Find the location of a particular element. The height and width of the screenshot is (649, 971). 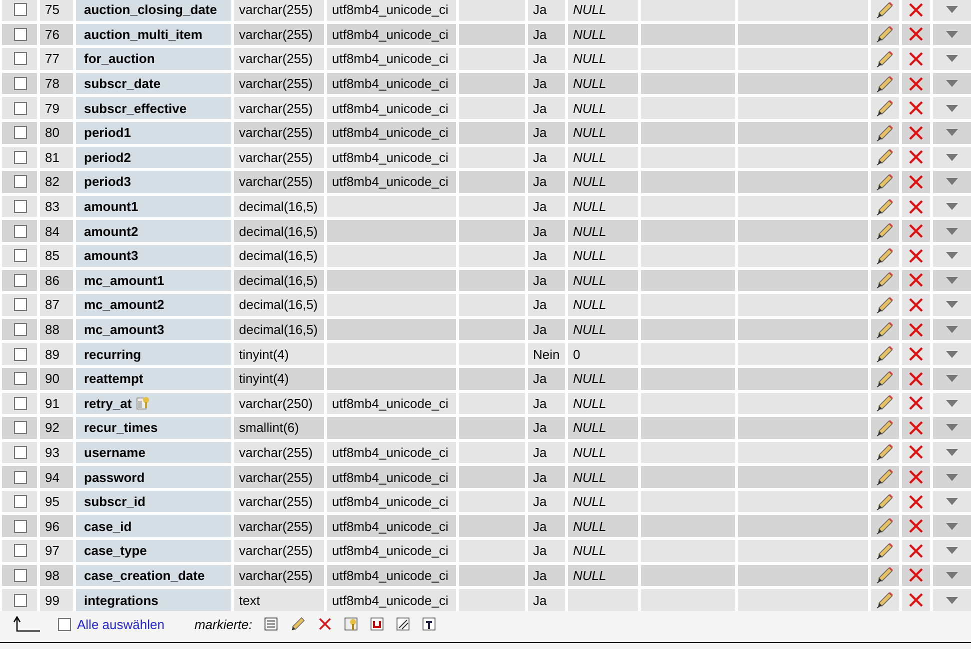

primary-key-icon is located at coordinates (351, 624).